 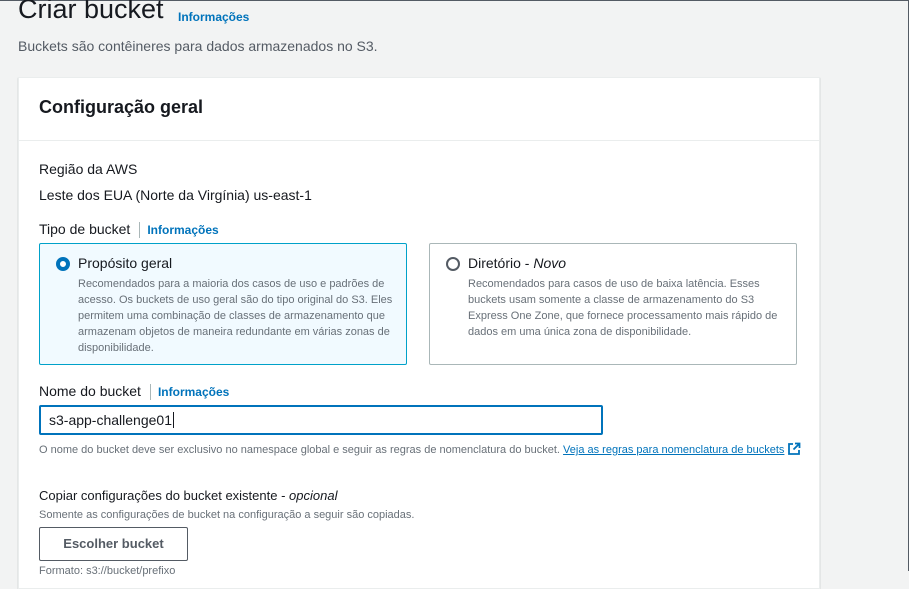 What do you see at coordinates (193, 392) in the screenshot?
I see `bucket-name-info-link: Informações` at bounding box center [193, 392].